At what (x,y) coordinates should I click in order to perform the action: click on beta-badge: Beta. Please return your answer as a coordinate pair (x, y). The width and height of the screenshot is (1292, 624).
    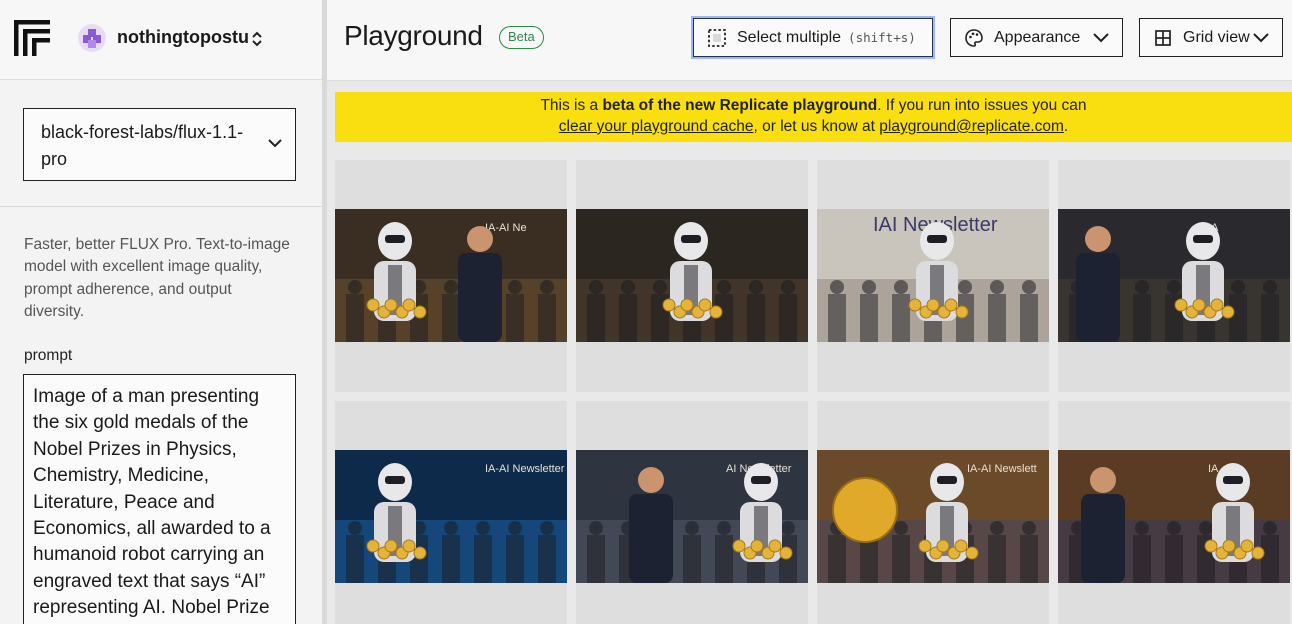
    Looking at the image, I should click on (521, 37).